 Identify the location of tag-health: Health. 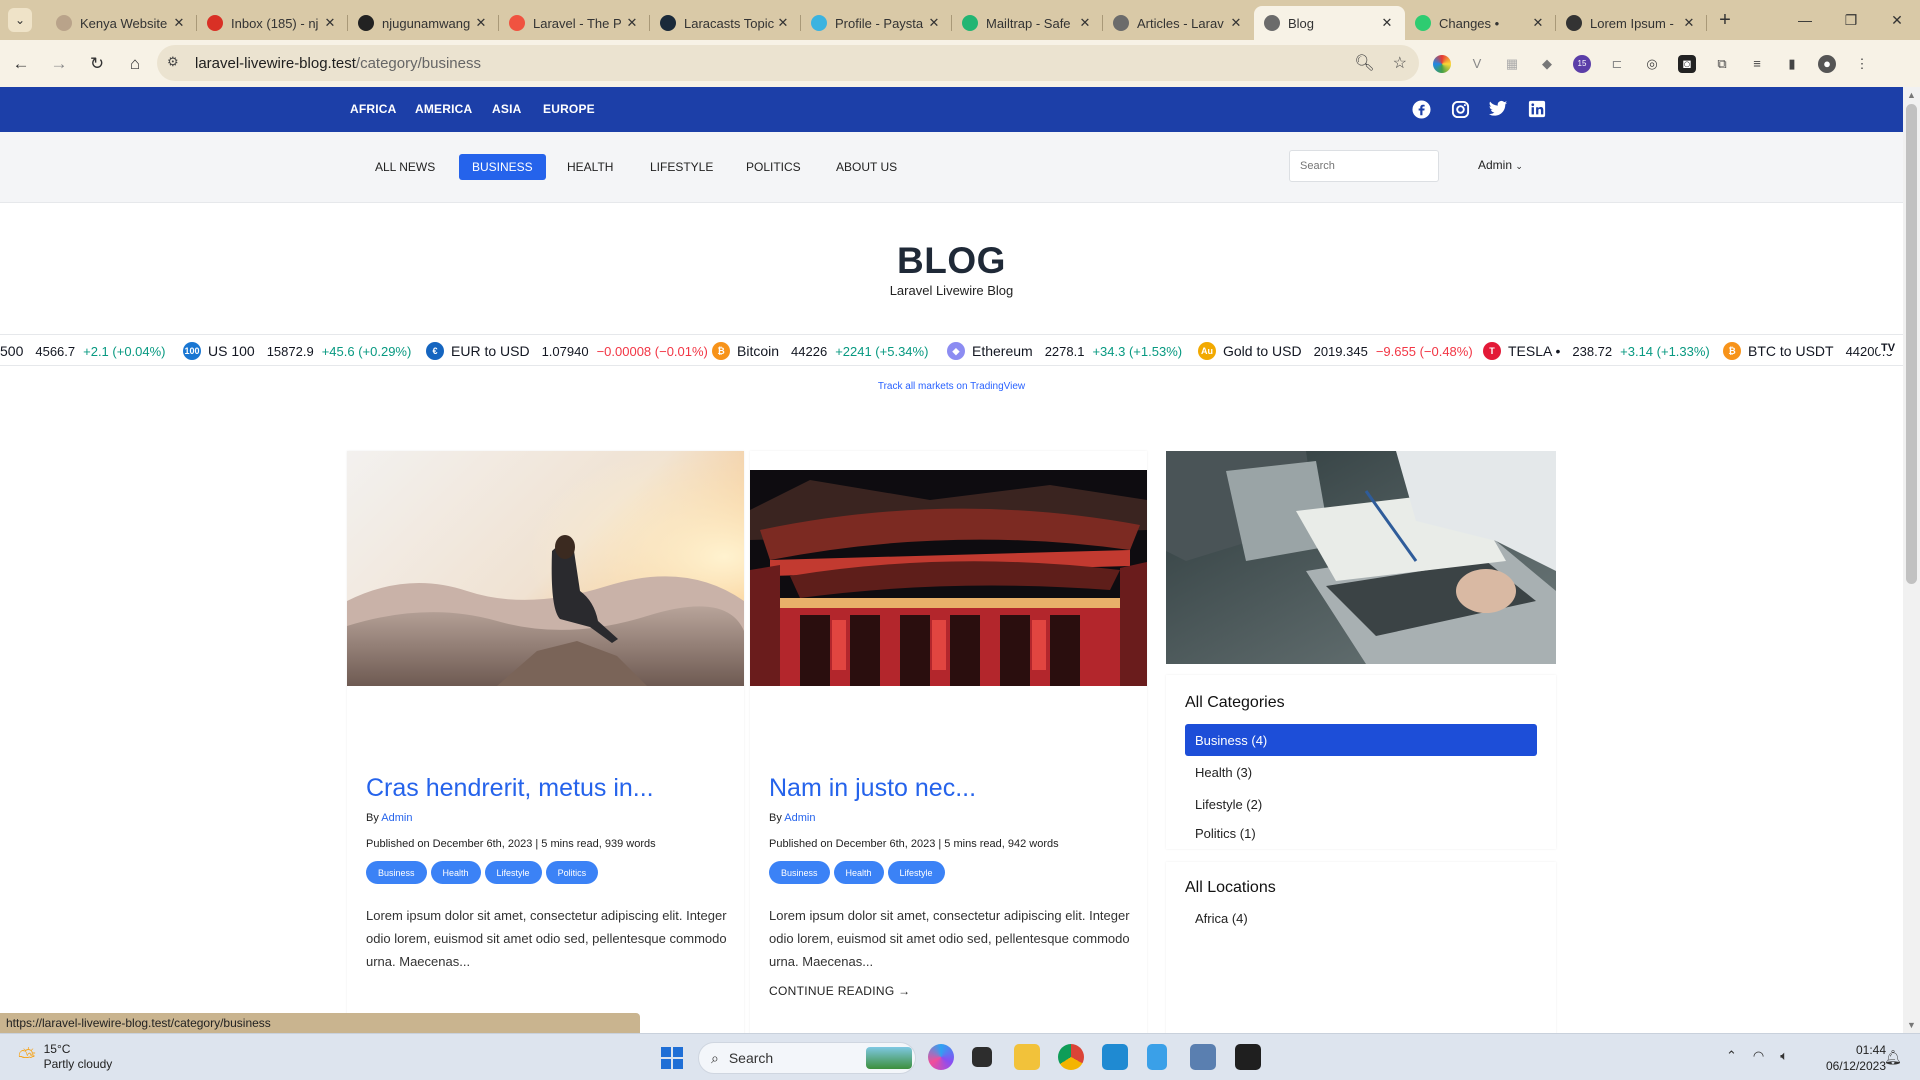
(455, 872).